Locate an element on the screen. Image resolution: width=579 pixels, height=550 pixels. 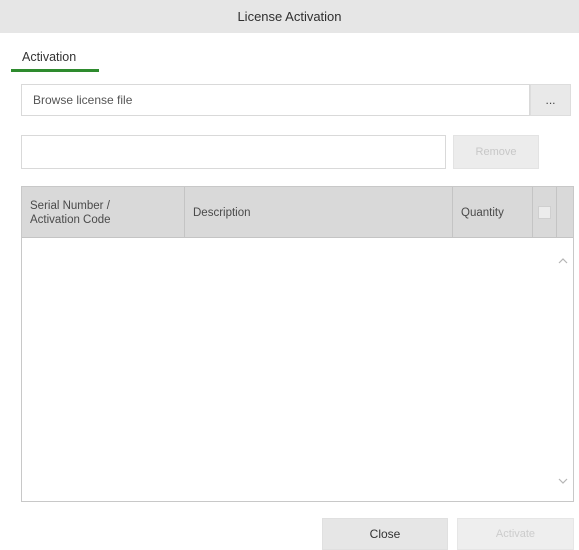
chevron-down-icon is located at coordinates (563, 480).